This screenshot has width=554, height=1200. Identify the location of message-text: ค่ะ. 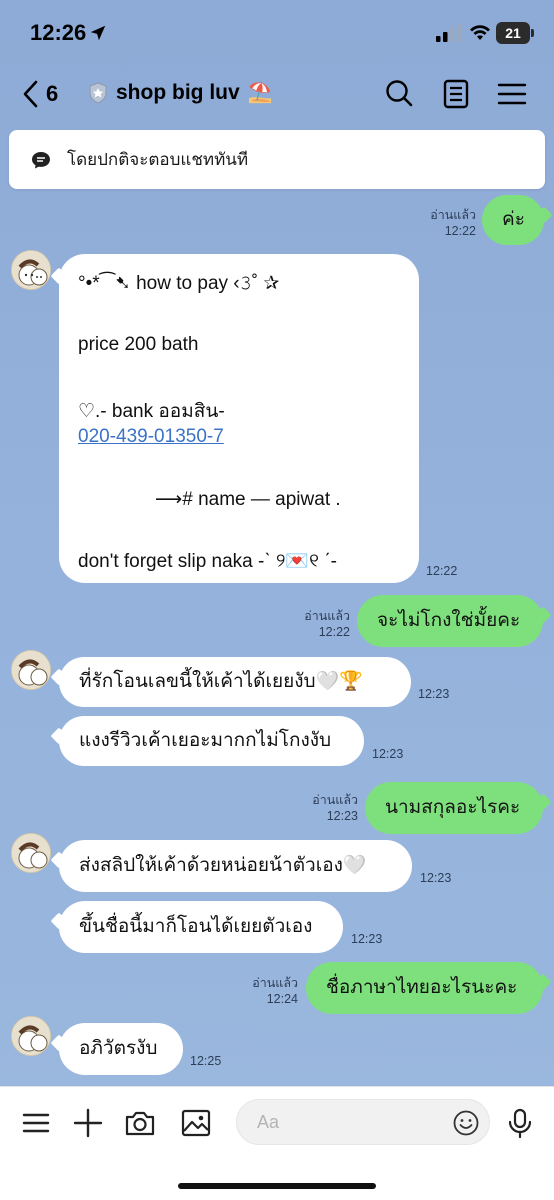
(513, 219).